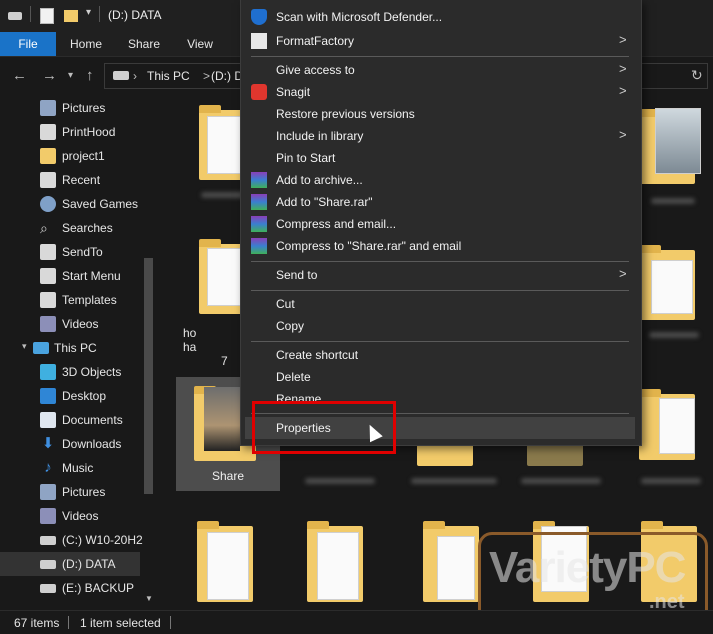  Describe the element at coordinates (285, 304) in the screenshot. I see `menu-item-label: Cut` at that location.